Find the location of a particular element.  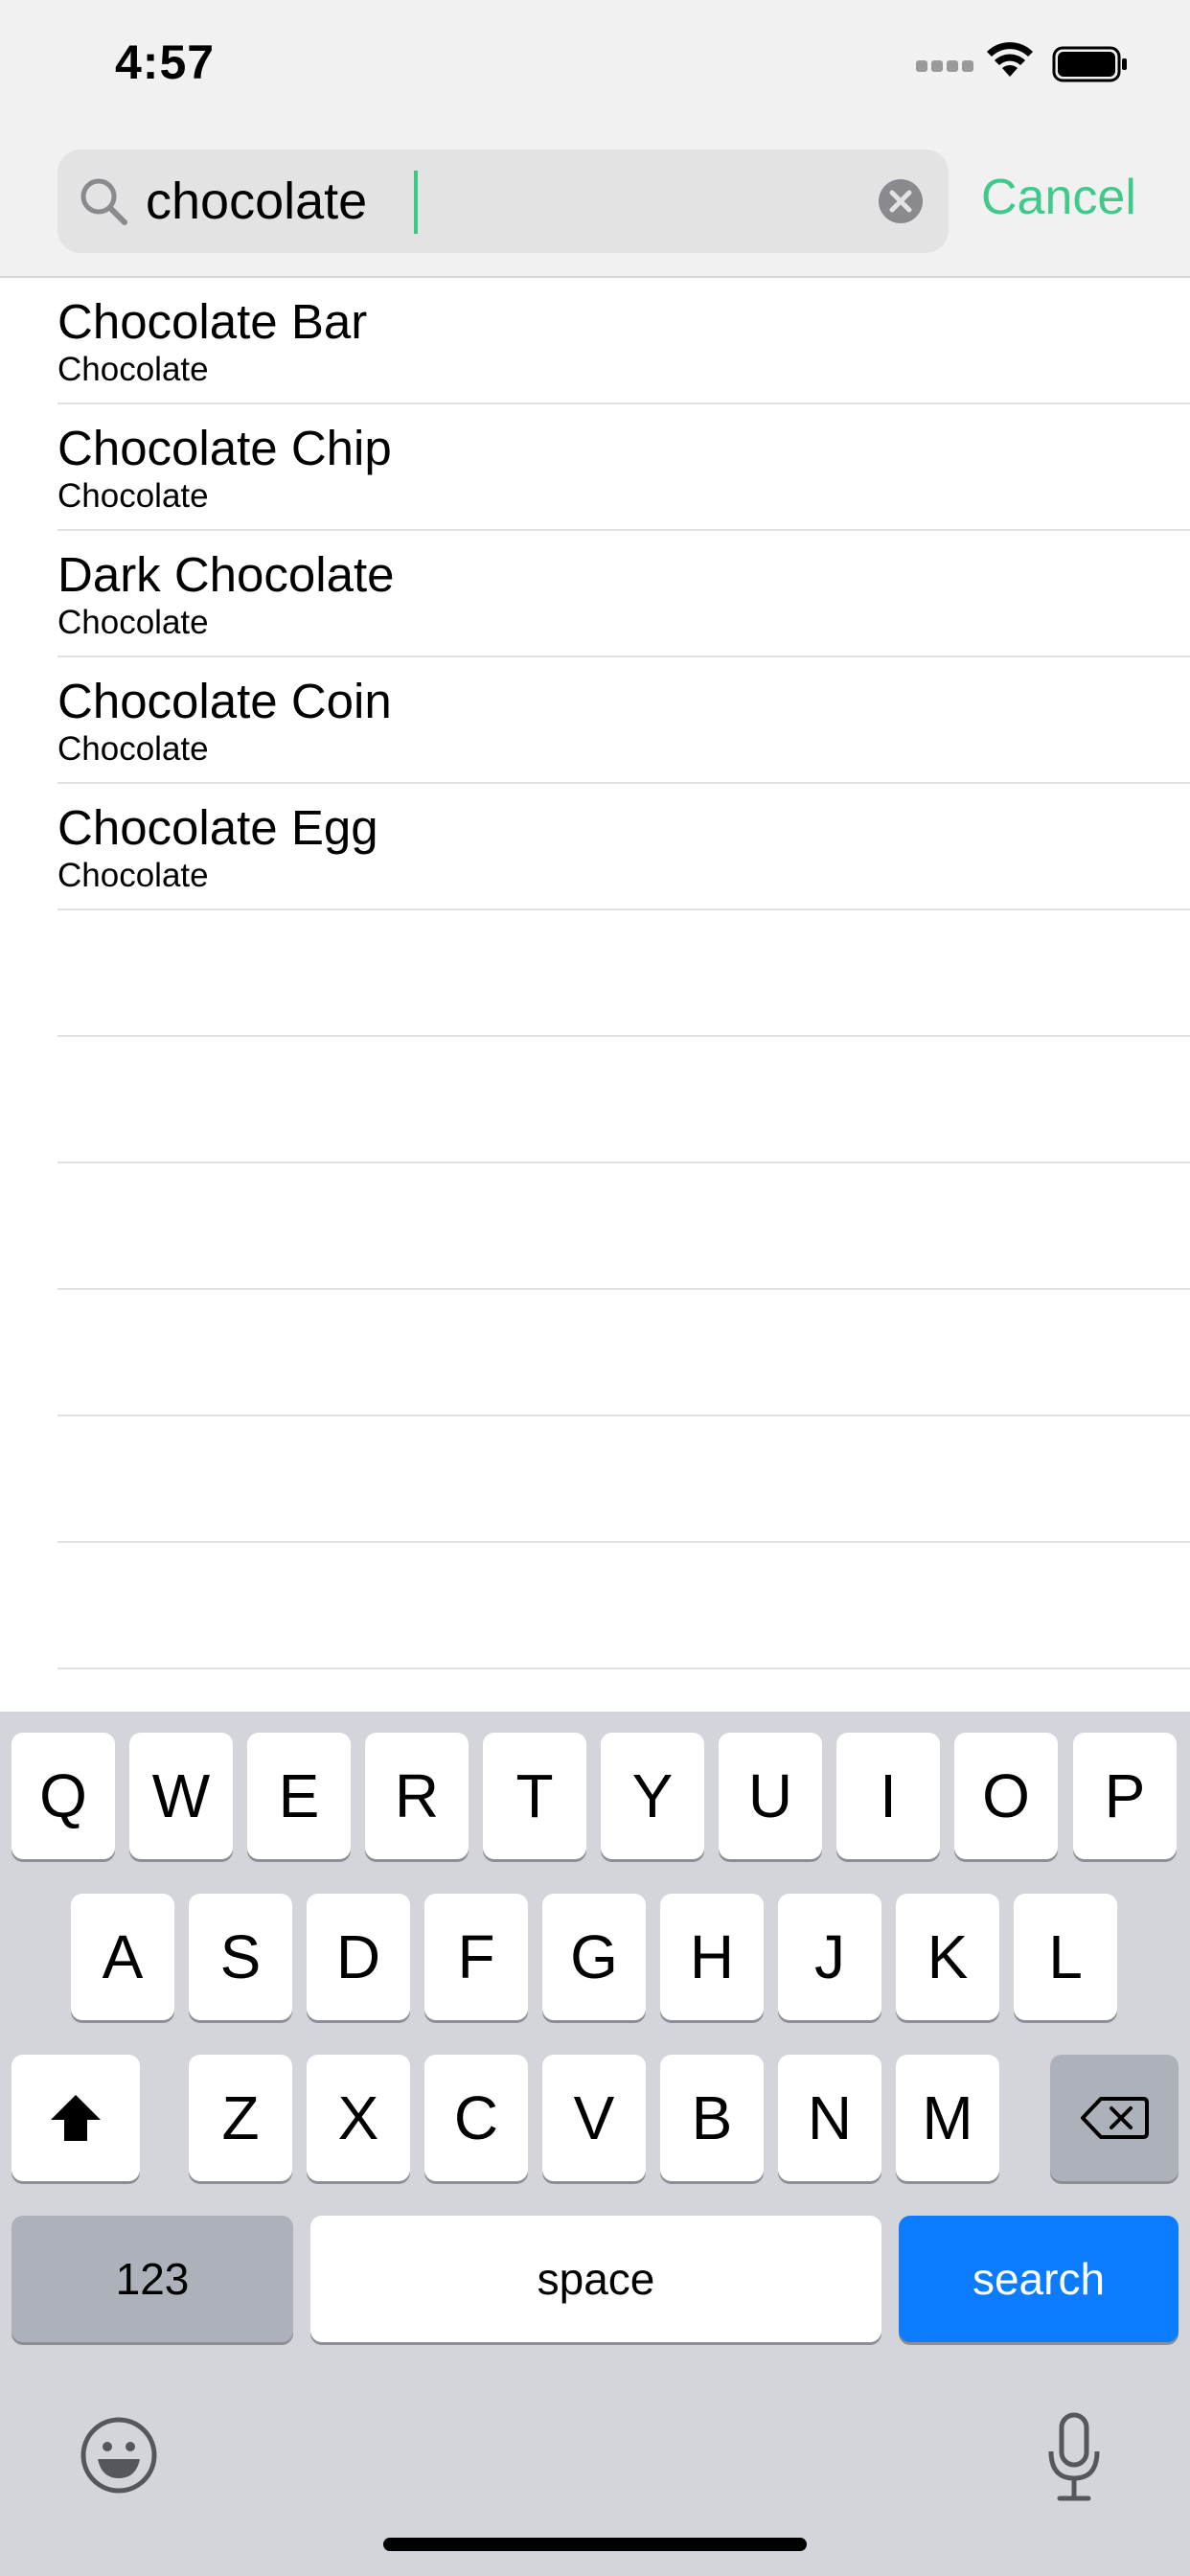

key-k: K is located at coordinates (948, 1957).